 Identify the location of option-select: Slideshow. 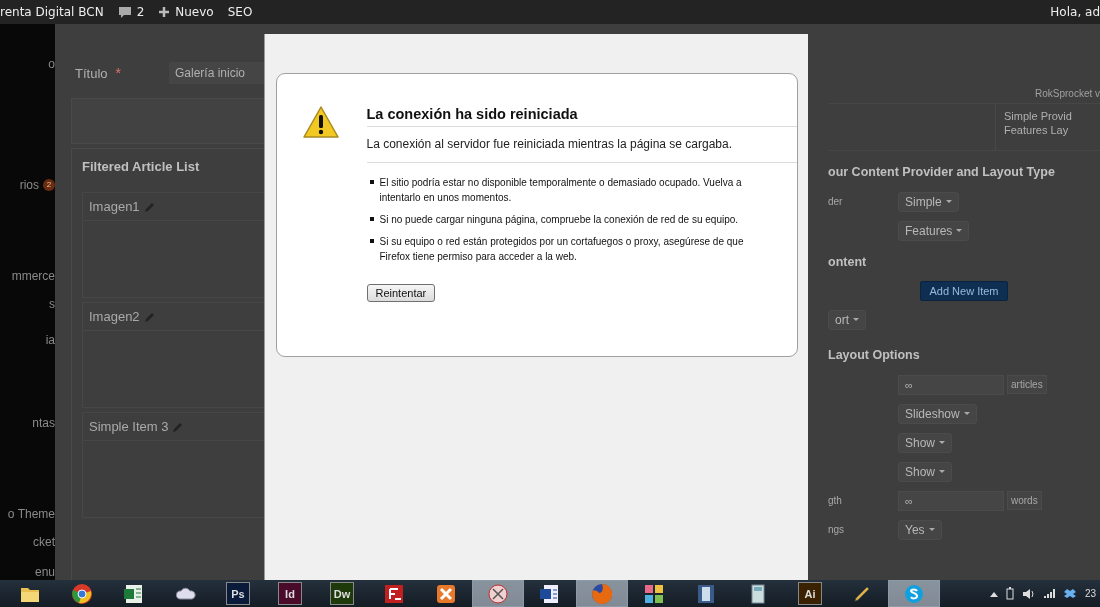
(937, 413).